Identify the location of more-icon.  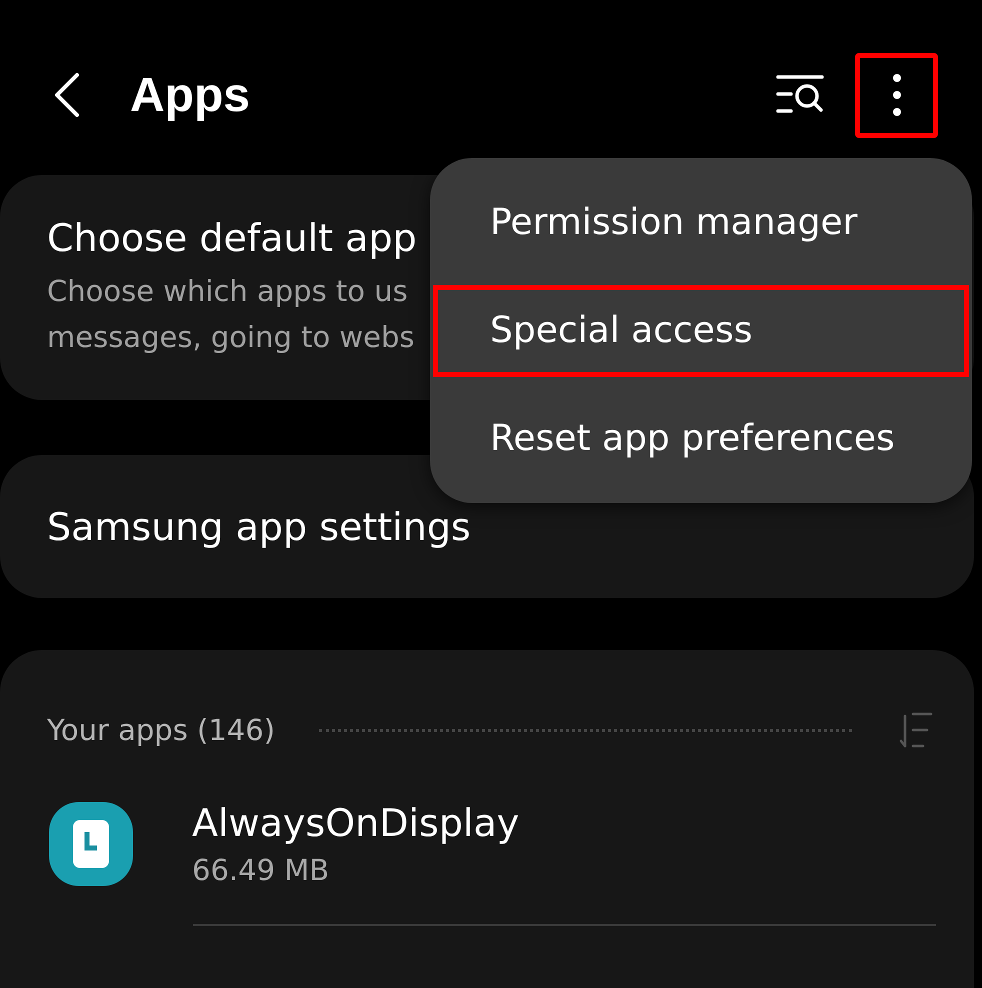
(897, 95).